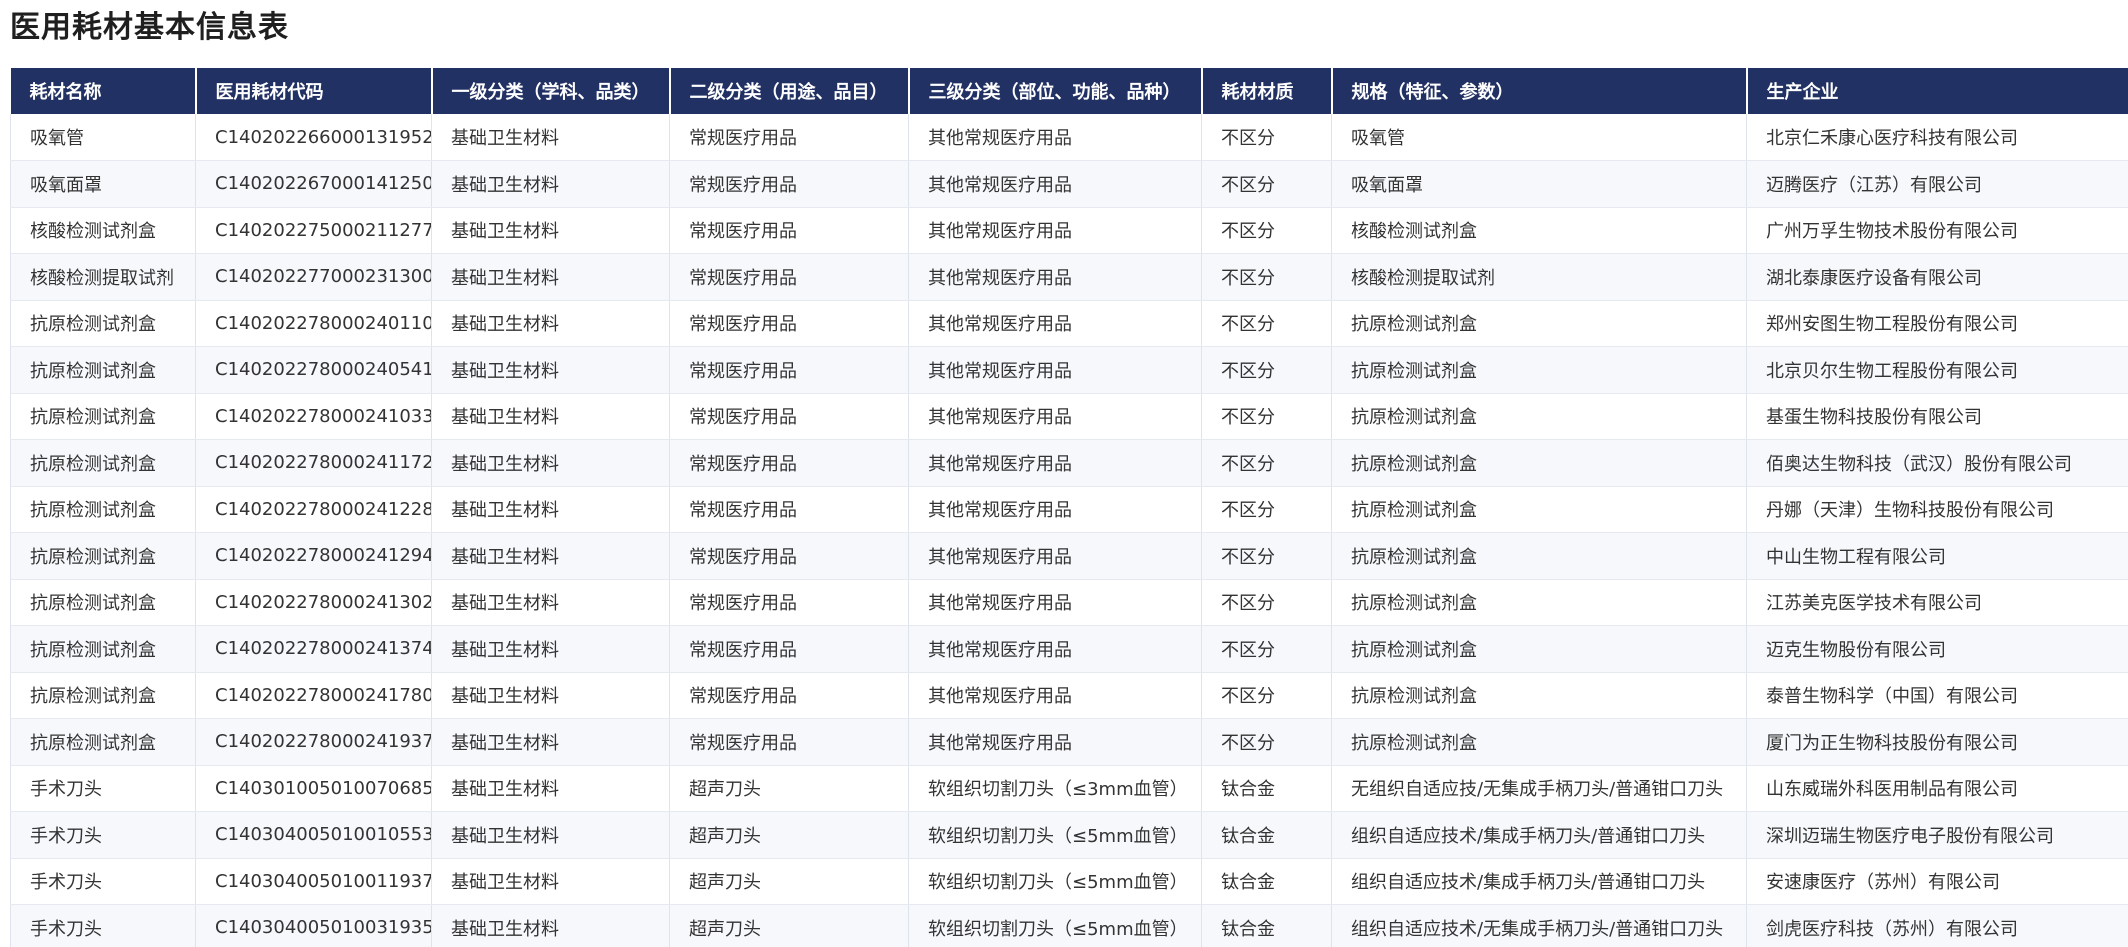 Image resolution: width=2128 pixels, height=947 pixels. I want to click on cell-code: C1403010050100706855, so click(313, 788).